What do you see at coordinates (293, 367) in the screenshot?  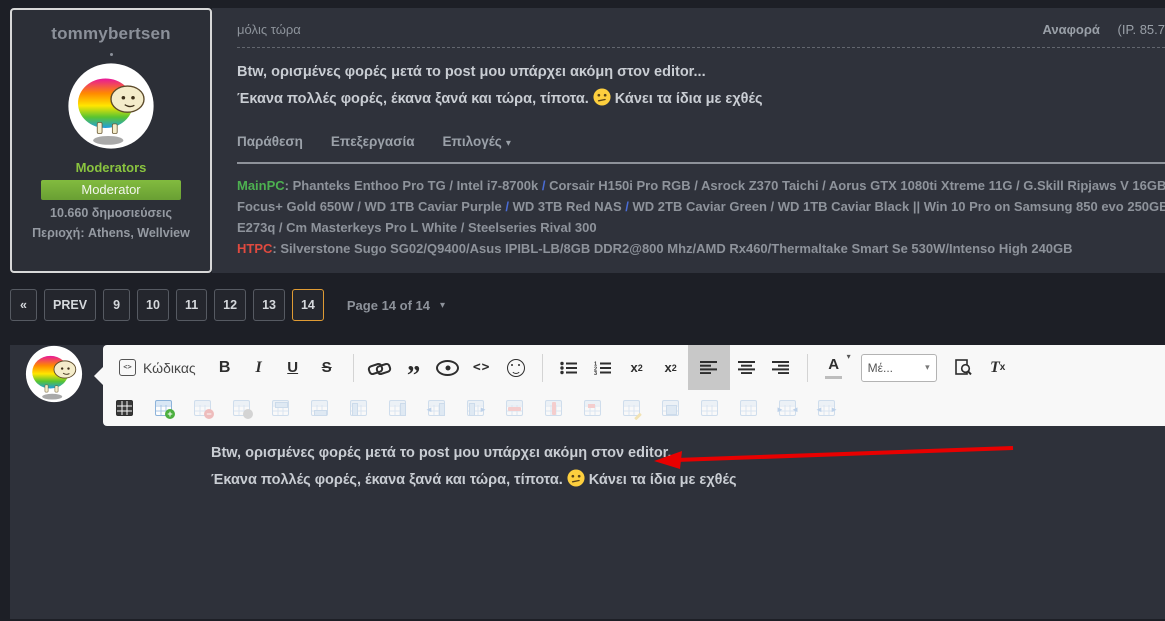 I see `underline-button: U` at bounding box center [293, 367].